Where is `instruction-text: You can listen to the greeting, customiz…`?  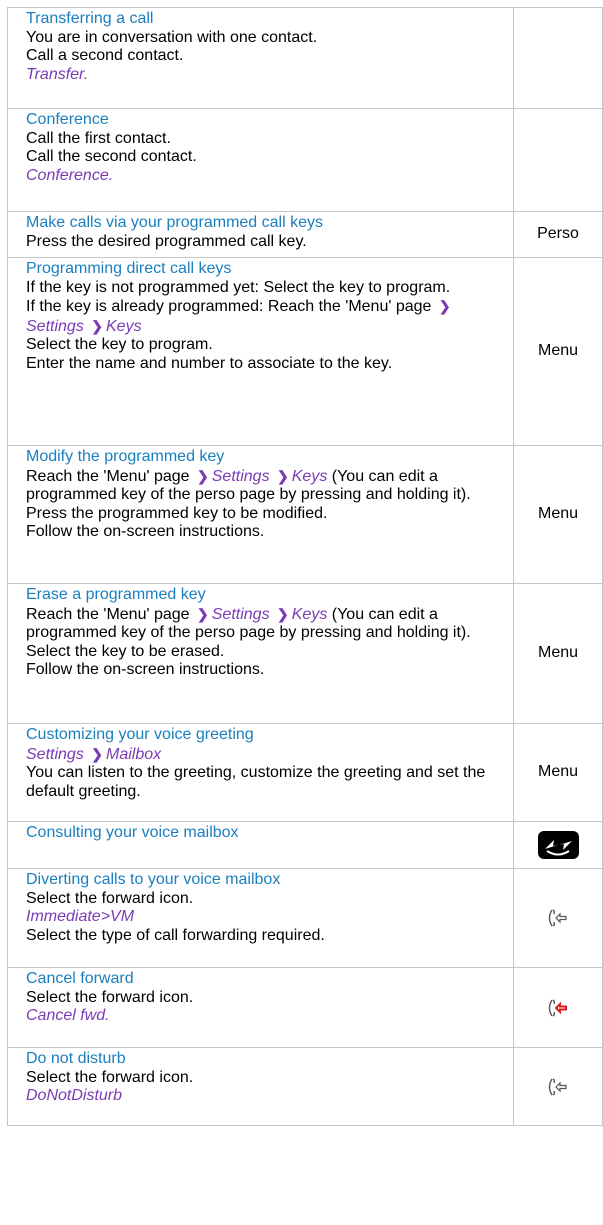 instruction-text: You can listen to the greeting, customiz… is located at coordinates (256, 782).